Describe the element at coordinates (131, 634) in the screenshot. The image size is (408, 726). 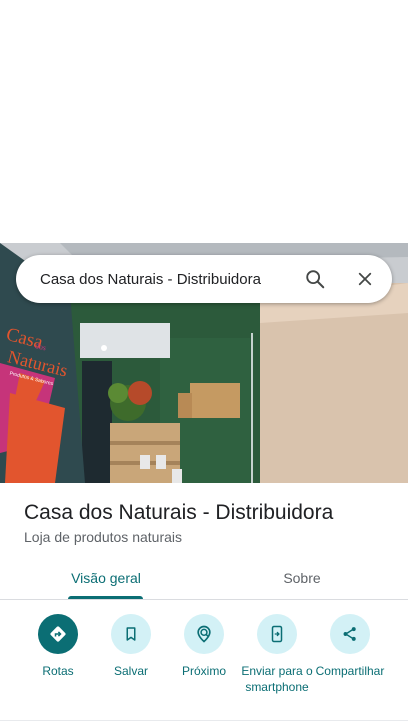
I see `bookmark-icon` at that location.